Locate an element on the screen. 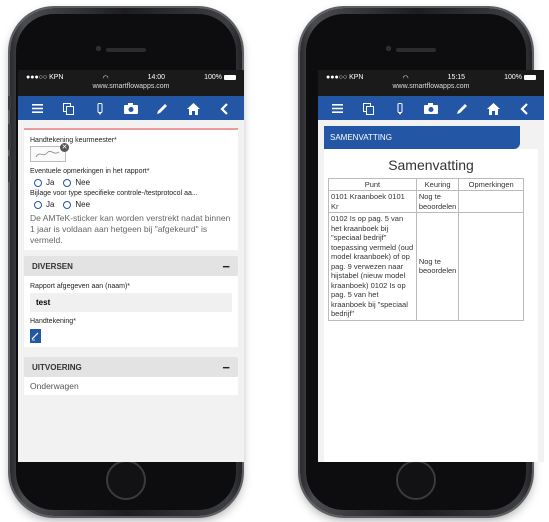  signature-thumbnail: ✕ is located at coordinates (49, 152).